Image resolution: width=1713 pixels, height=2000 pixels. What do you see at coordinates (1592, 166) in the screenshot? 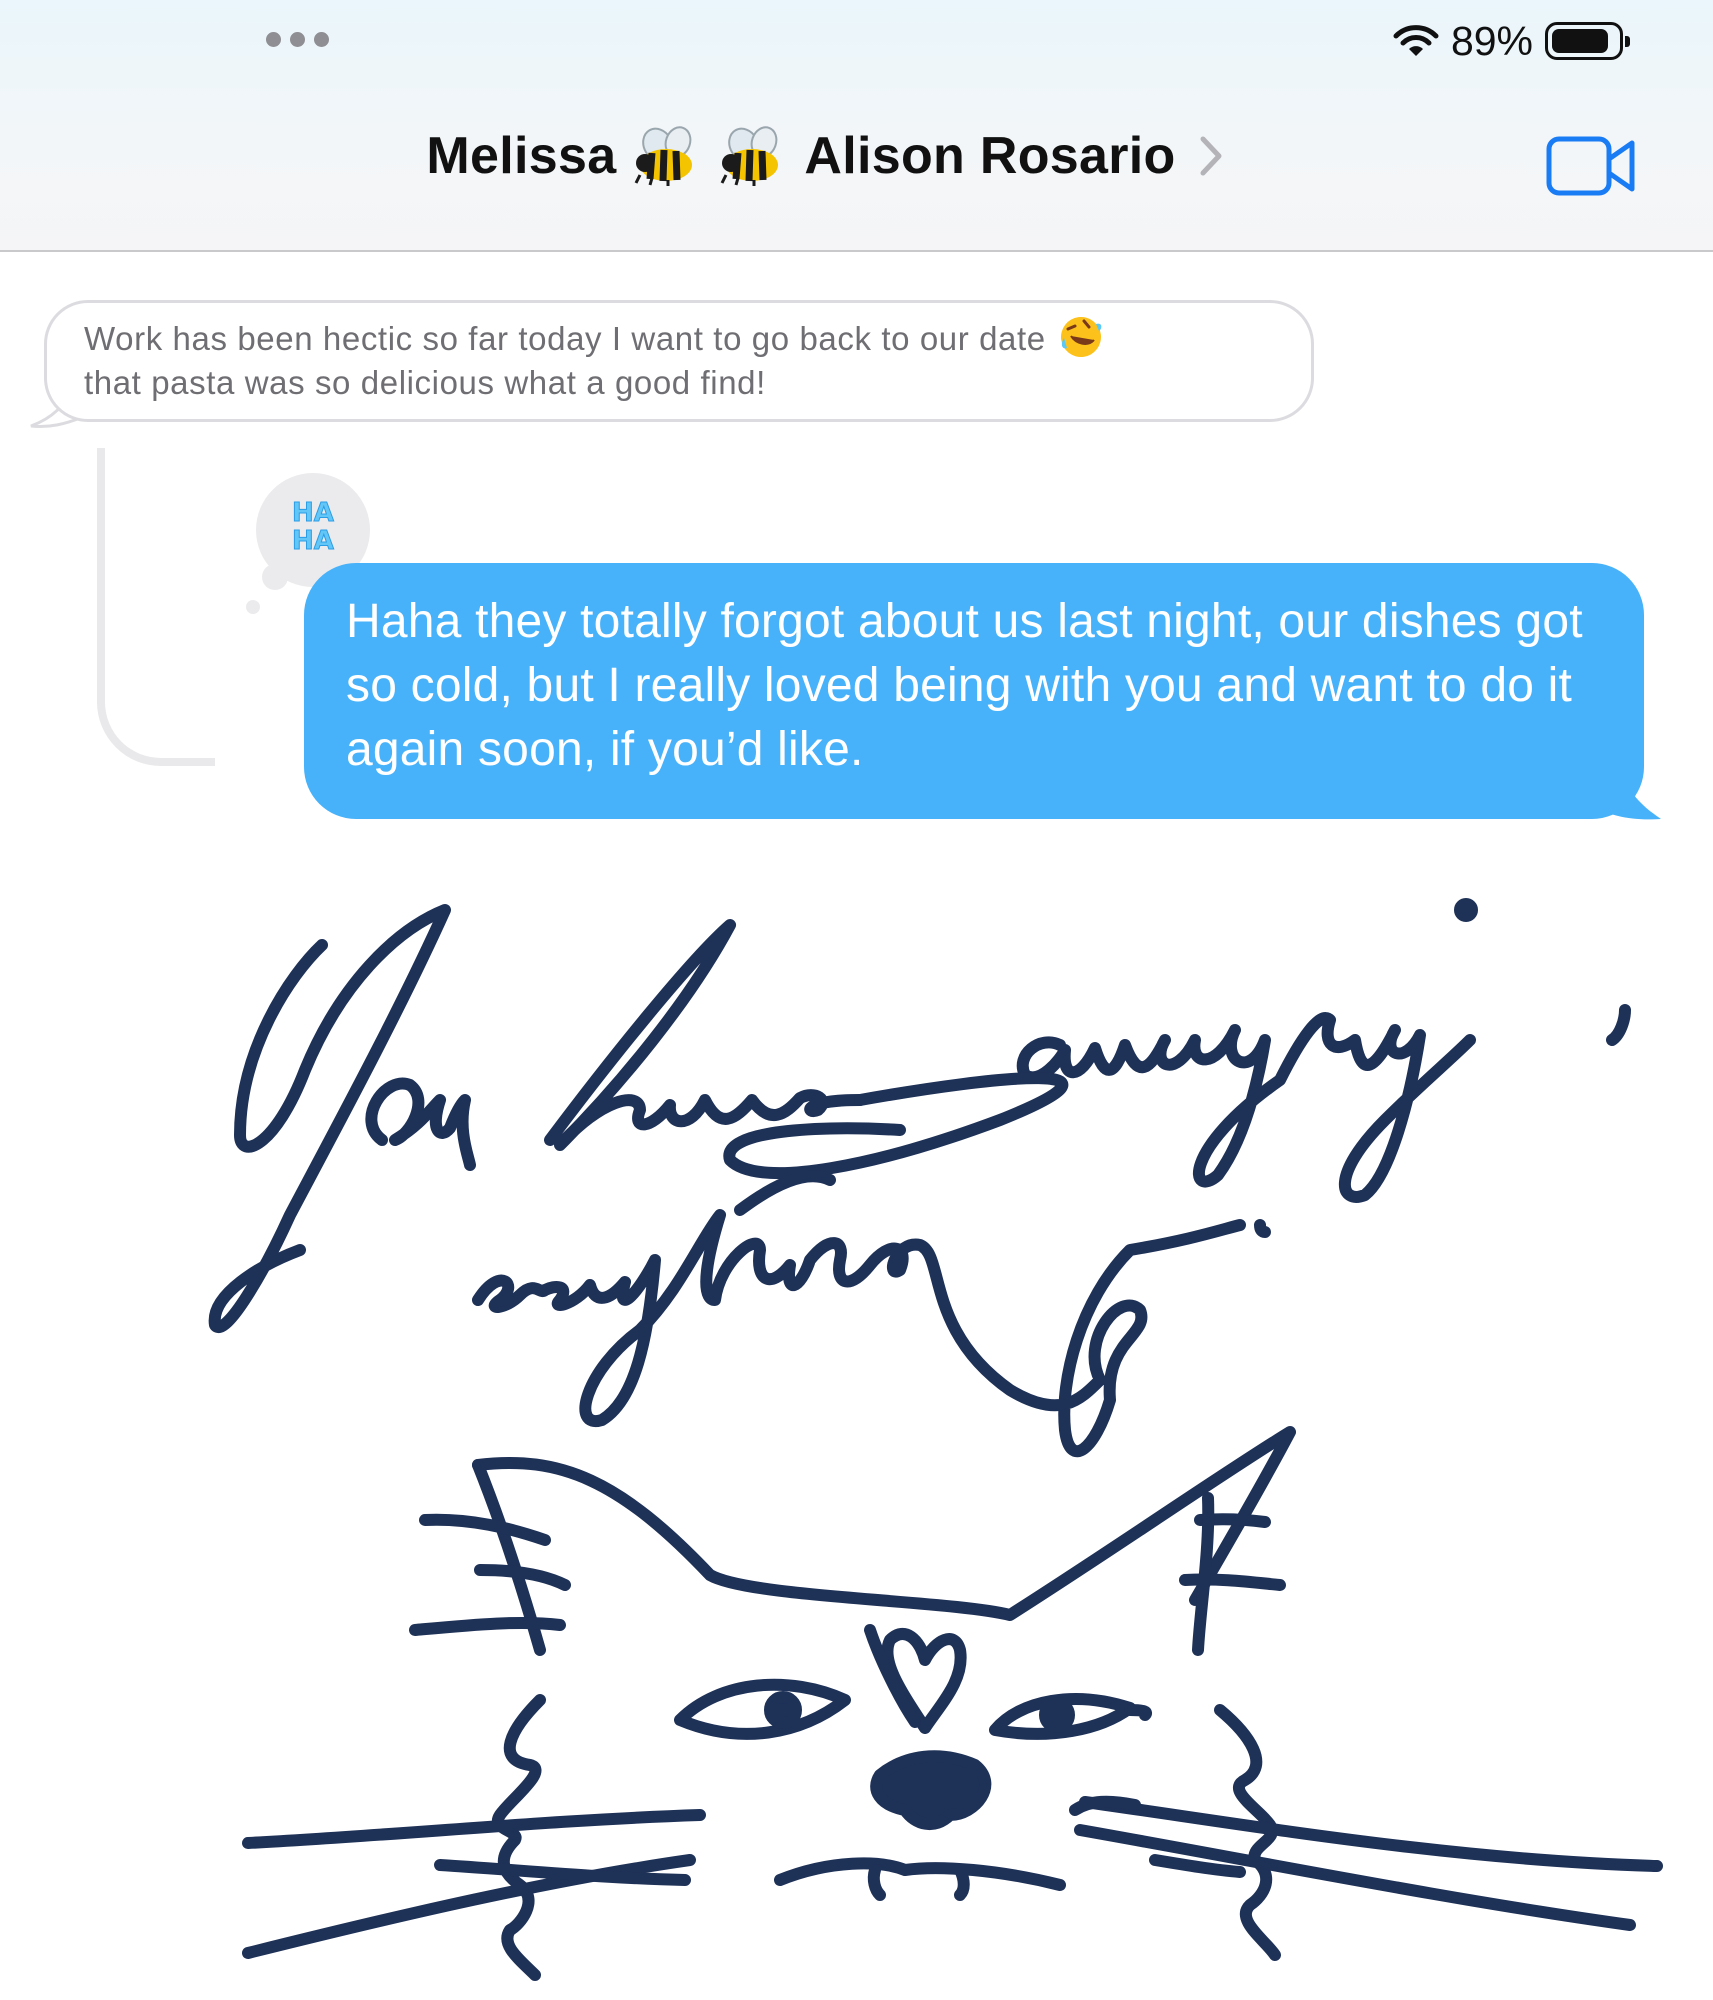
I see `facetime-video-icon` at bounding box center [1592, 166].